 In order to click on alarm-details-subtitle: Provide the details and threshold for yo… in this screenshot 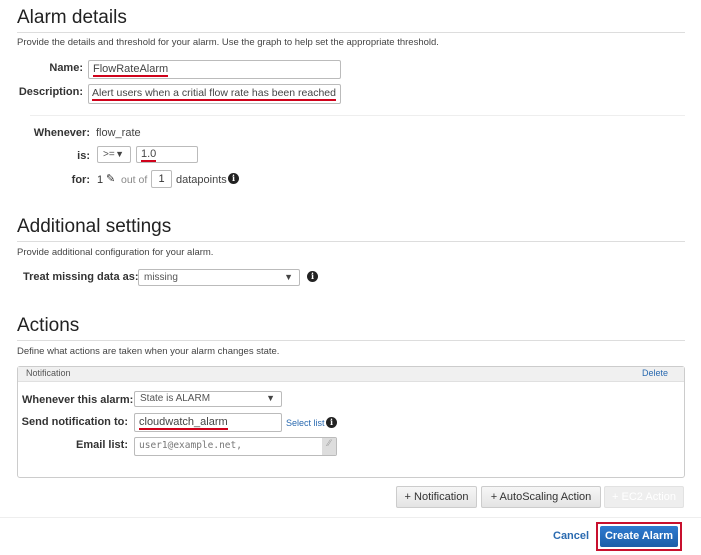, I will do `click(228, 42)`.